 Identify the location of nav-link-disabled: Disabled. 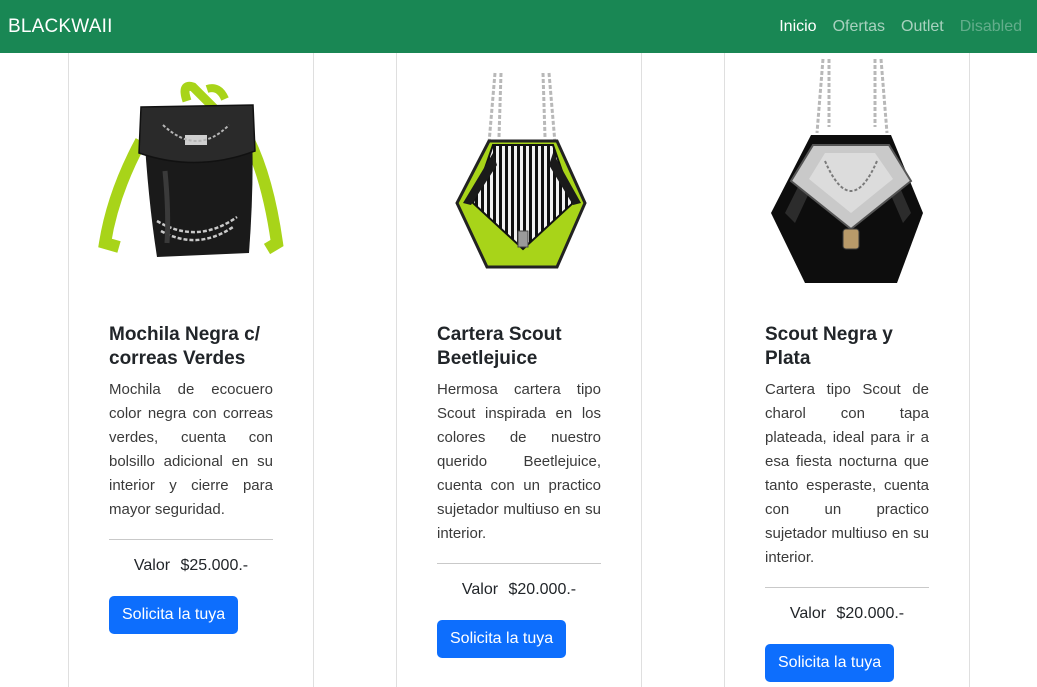
(990, 26).